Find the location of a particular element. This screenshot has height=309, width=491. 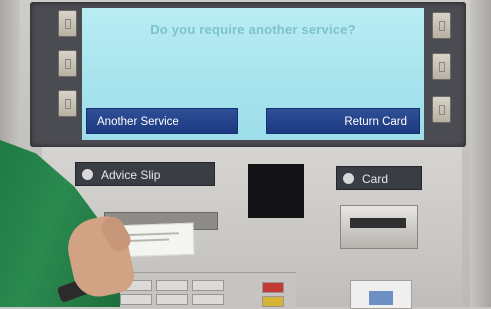

advice-slip-label-plate: Advice Slip is located at coordinates (145, 174).